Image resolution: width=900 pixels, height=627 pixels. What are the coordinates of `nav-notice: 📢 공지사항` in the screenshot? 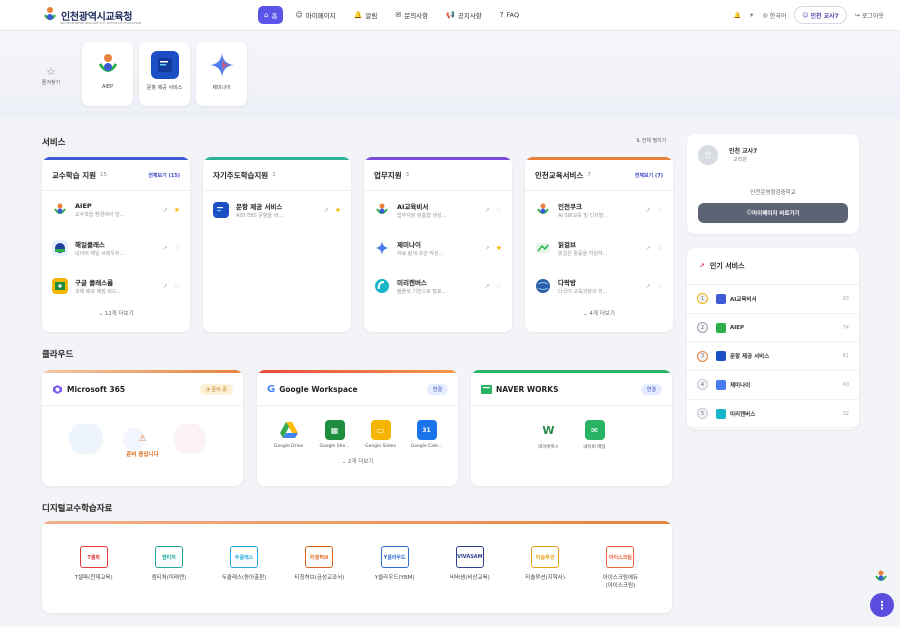 It's located at (464, 15).